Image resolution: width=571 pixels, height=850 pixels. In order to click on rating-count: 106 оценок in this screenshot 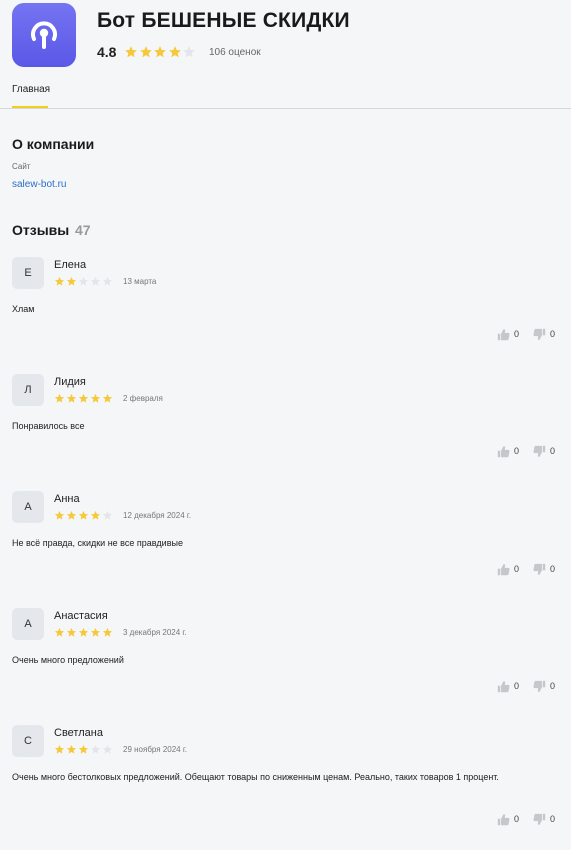, I will do `click(235, 52)`.